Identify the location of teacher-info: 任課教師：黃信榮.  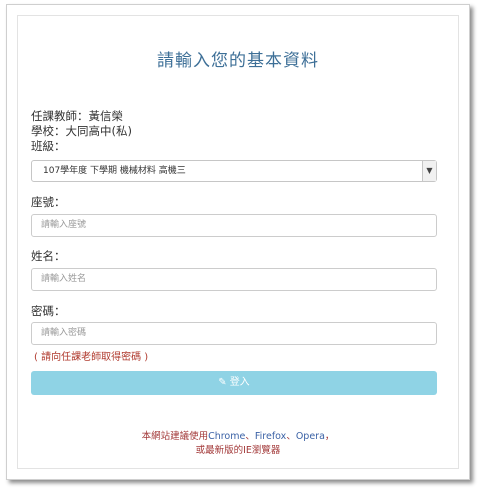
(77, 116).